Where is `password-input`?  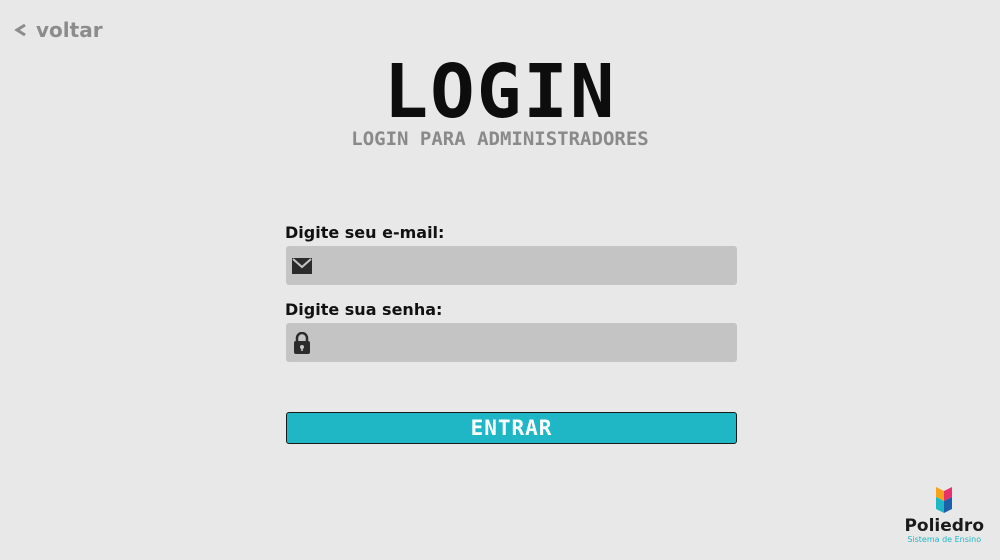 password-input is located at coordinates (527, 342).